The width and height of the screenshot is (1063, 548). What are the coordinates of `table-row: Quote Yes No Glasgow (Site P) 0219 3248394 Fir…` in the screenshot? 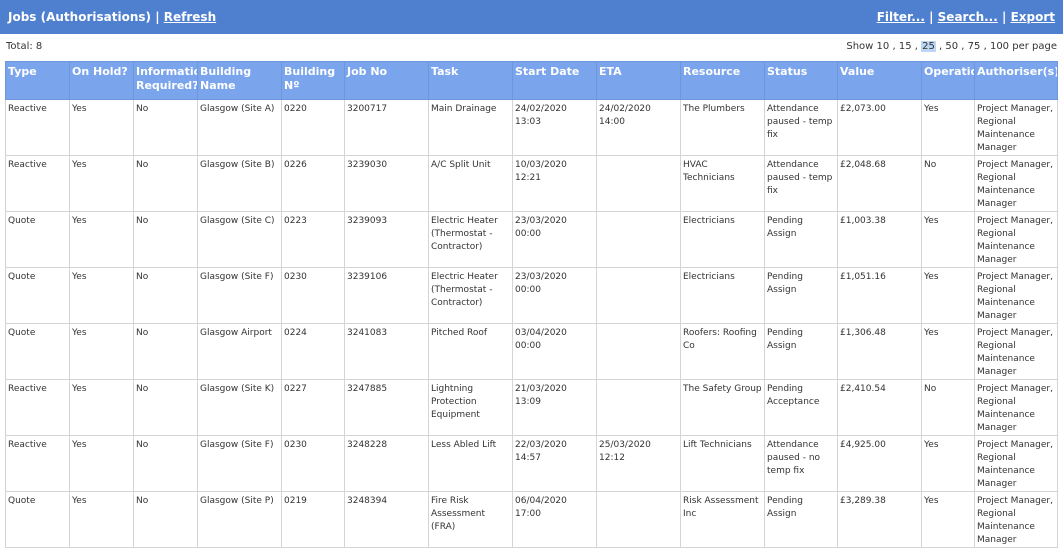 It's located at (531, 519).